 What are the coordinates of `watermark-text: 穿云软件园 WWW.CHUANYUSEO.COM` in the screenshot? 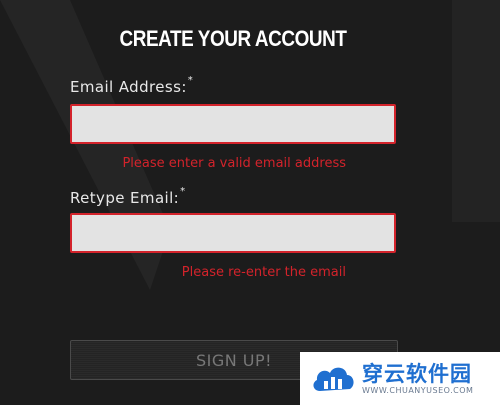 It's located at (417, 378).